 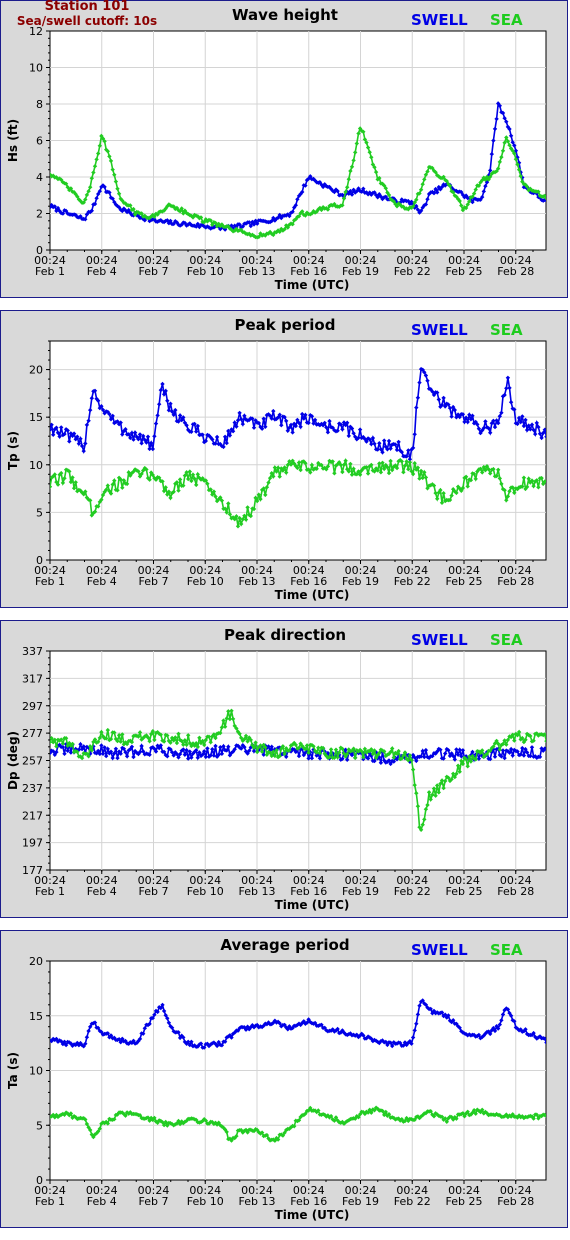 What do you see at coordinates (32, 761) in the screenshot?
I see `y-tick-label: 257` at bounding box center [32, 761].